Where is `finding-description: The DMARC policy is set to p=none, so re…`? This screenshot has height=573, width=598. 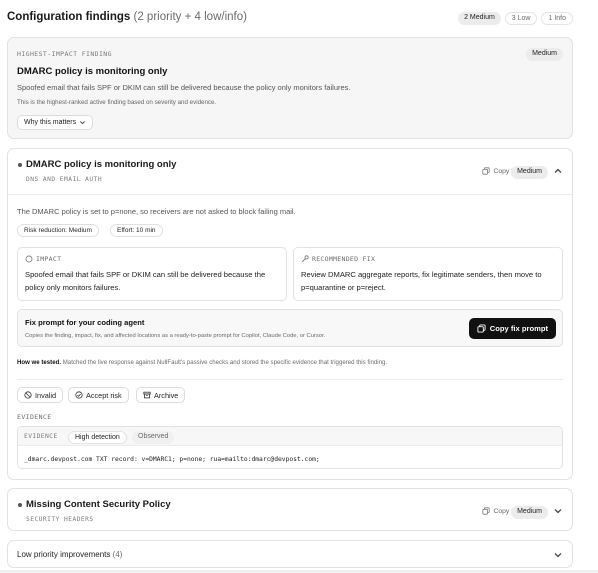 finding-description: The DMARC policy is set to p=none, so re… is located at coordinates (156, 211).